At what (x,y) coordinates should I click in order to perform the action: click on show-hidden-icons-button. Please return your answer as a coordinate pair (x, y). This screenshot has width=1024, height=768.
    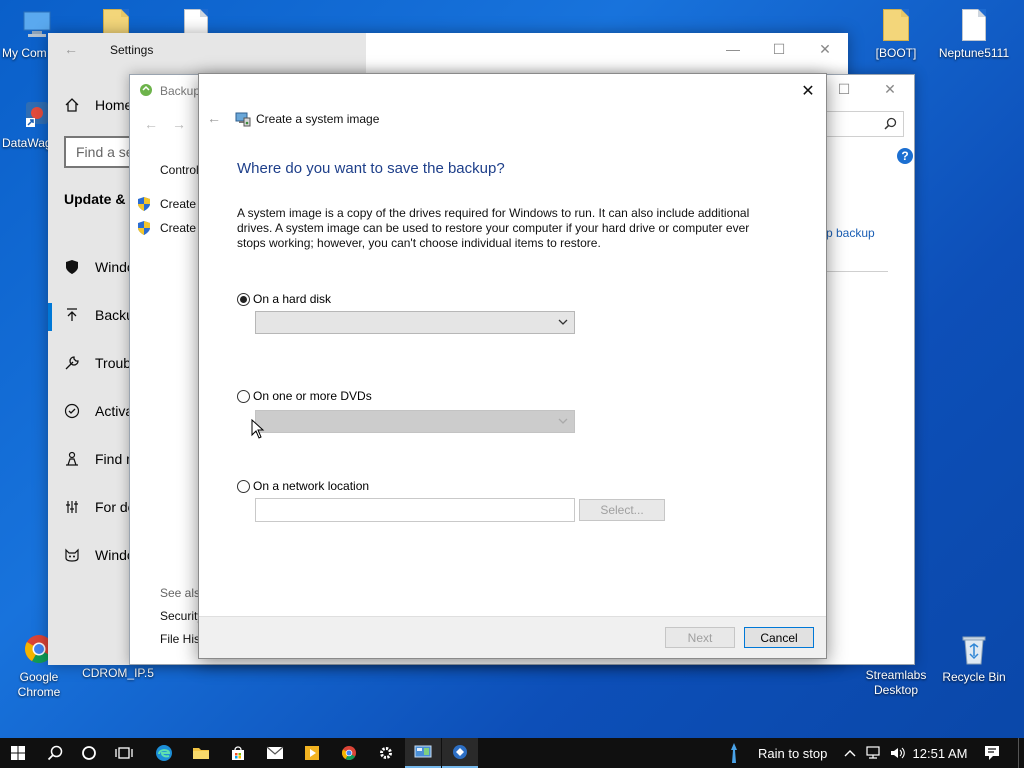
    Looking at the image, I should click on (850, 753).